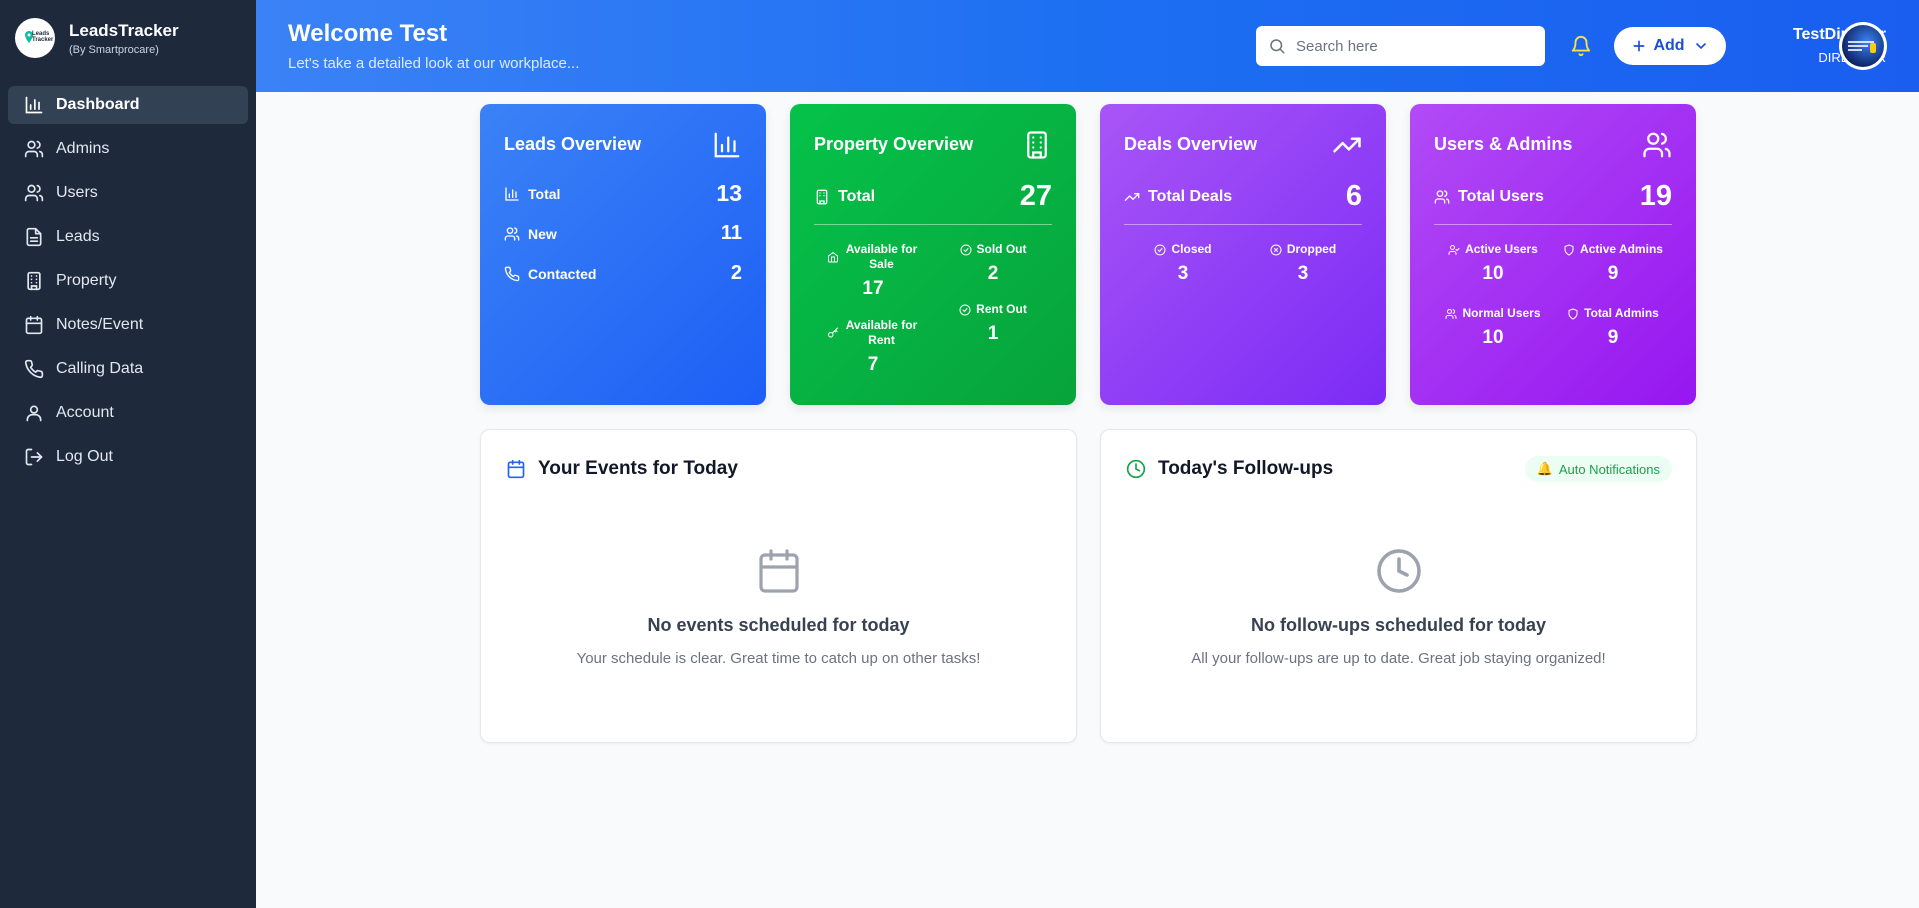 This screenshot has height=908, width=1919. Describe the element at coordinates (83, 148) in the screenshot. I see `sidebar-item-label: Admins` at that location.